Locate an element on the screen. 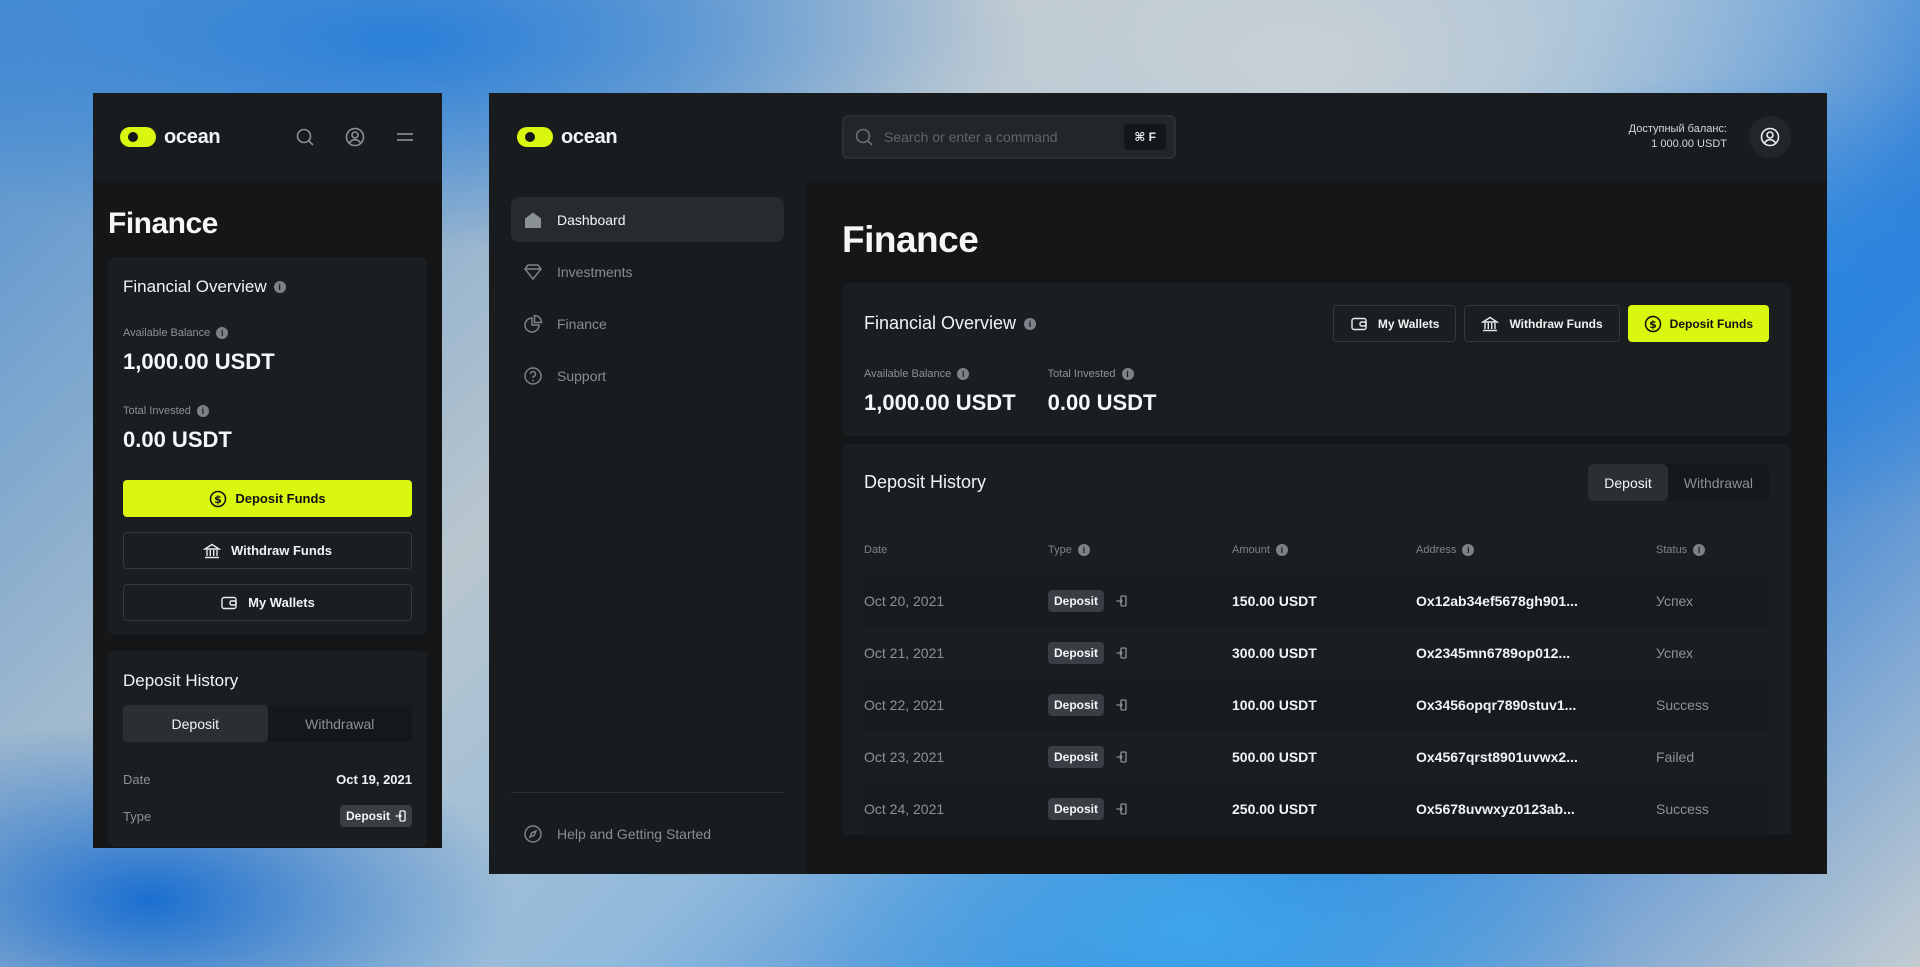  sidebar-item-support: Support is located at coordinates (647, 375).